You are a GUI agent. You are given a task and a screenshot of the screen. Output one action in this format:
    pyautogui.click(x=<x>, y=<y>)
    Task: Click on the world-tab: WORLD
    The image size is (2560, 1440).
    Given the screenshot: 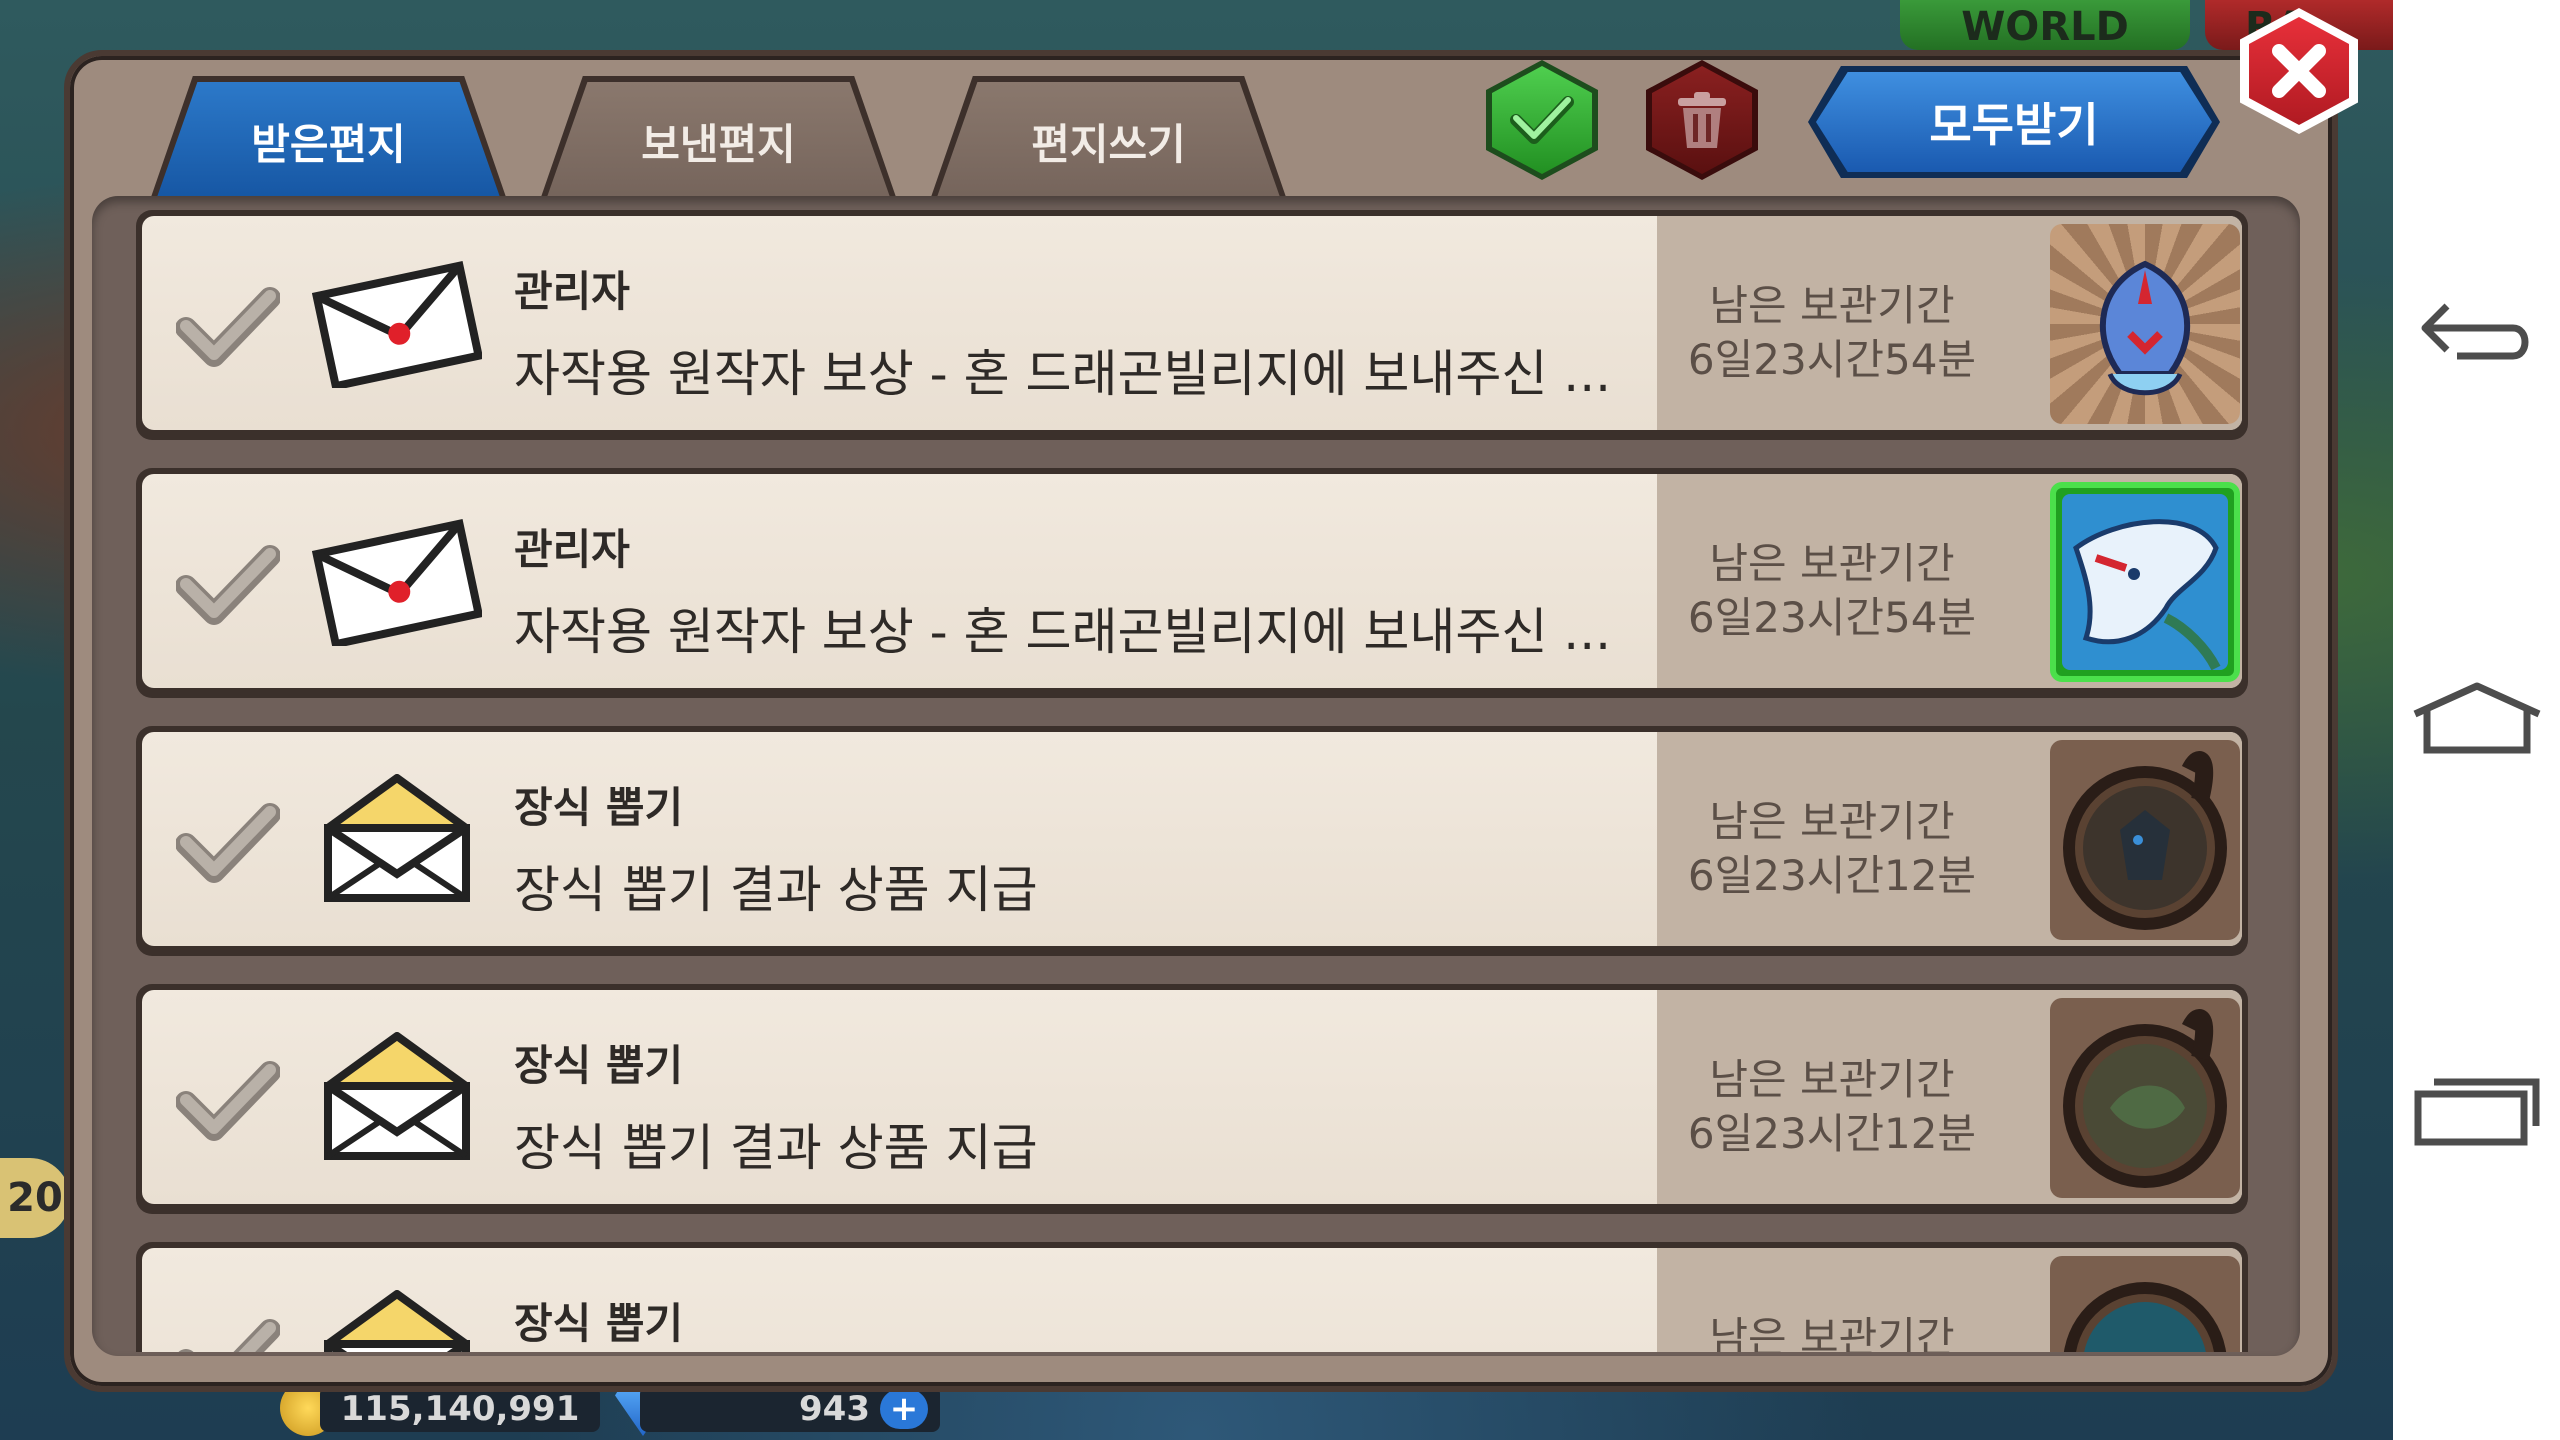 What is the action you would take?
    pyautogui.click(x=2045, y=25)
    